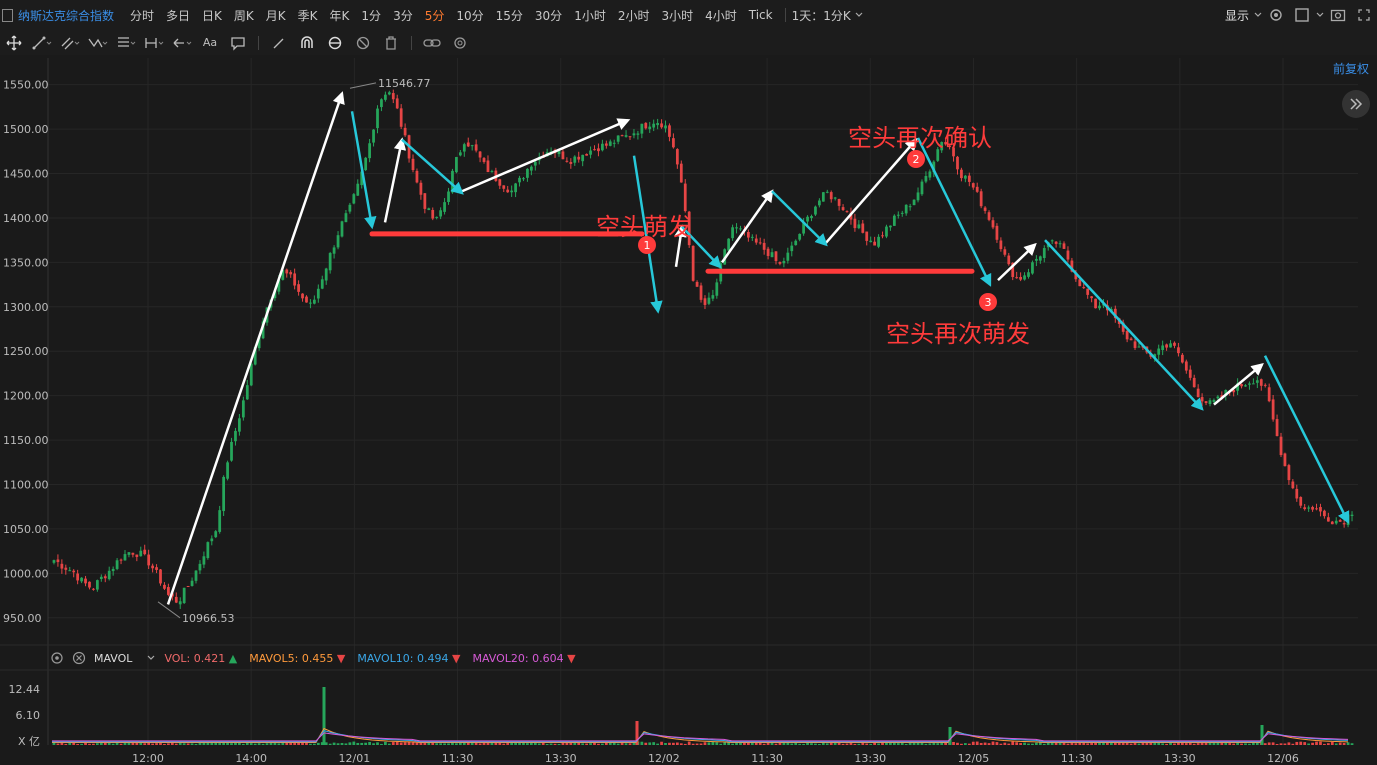 The height and width of the screenshot is (765, 1377). I want to click on badge-2-text: 2, so click(916, 159).